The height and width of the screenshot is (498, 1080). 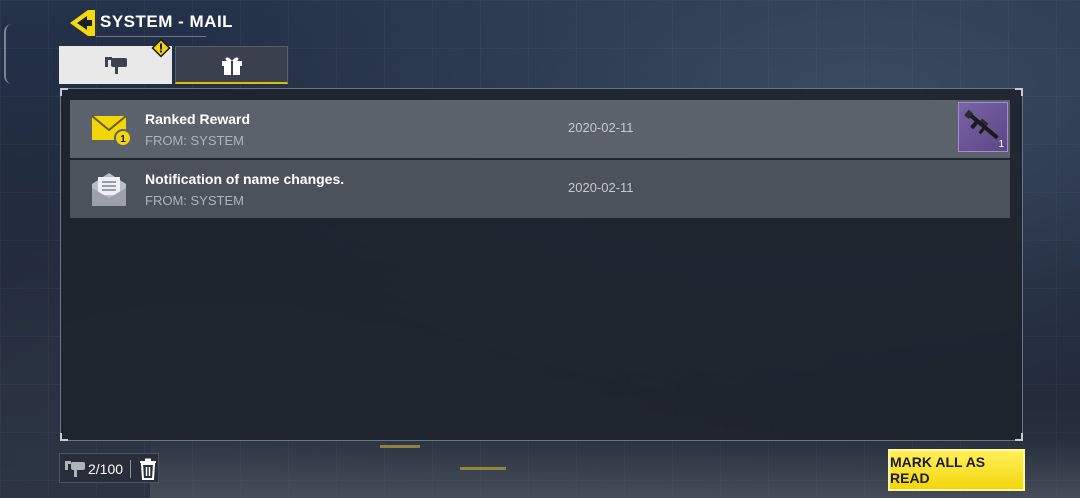 I want to click on mail-count: 2/100, so click(x=106, y=469).